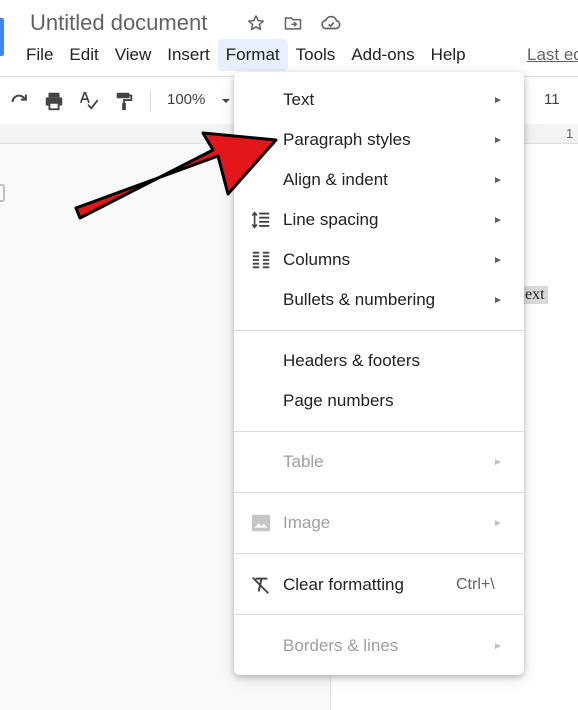  I want to click on menu-item-label: Image, so click(307, 522).